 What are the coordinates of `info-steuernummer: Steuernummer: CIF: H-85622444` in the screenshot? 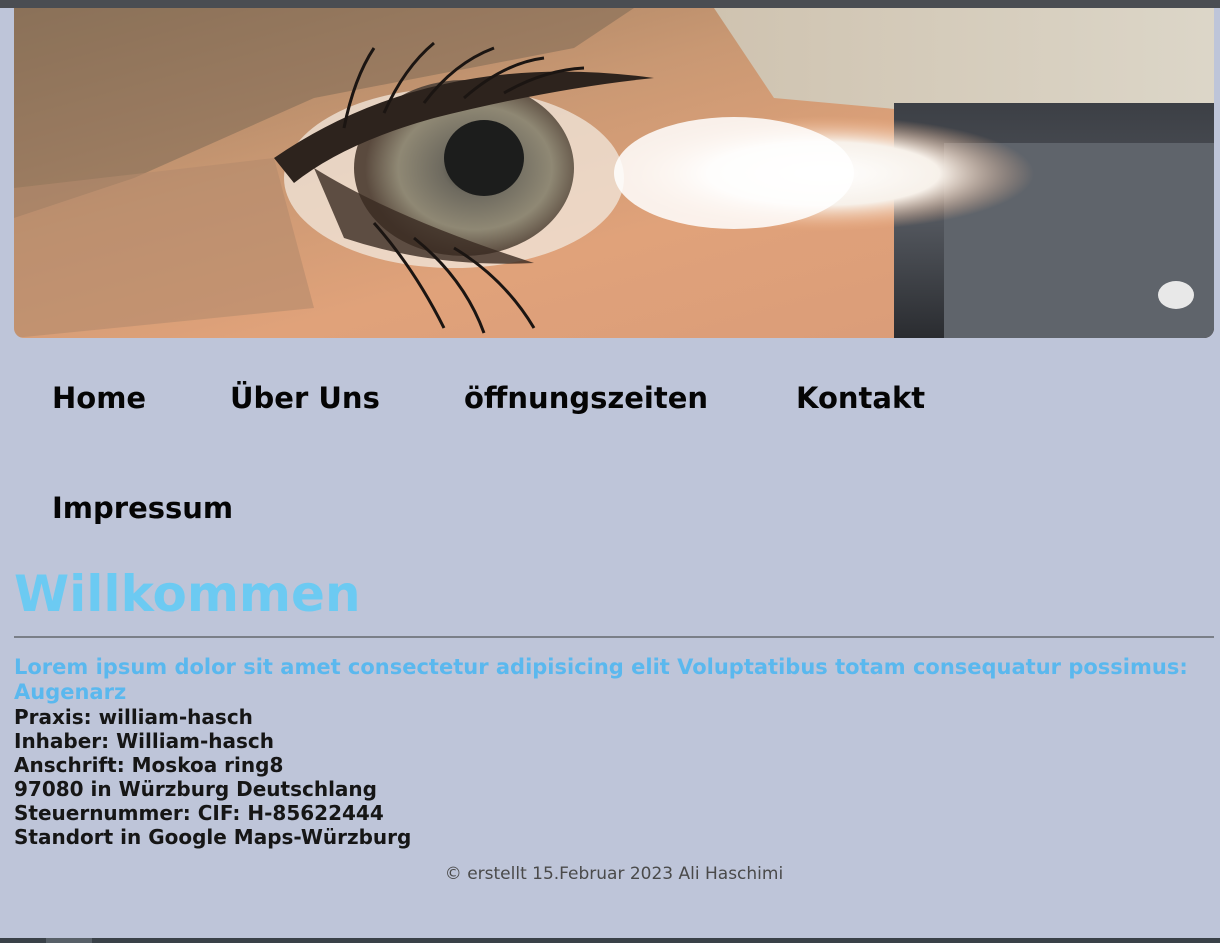 It's located at (199, 813).